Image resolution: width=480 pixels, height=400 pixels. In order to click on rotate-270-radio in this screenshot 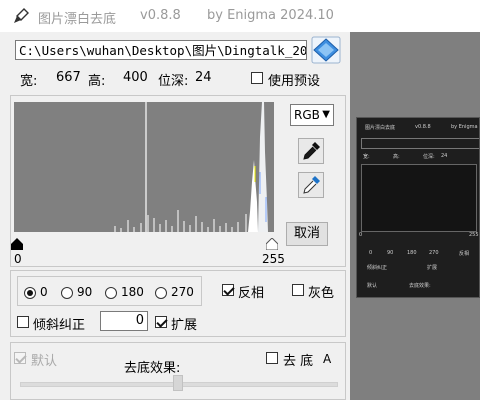, I will do `click(161, 293)`.